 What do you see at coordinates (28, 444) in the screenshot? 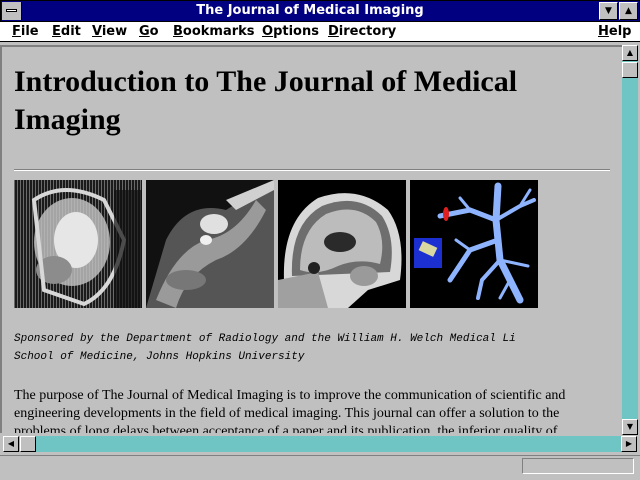
I see `horizontal-scroll-thumb` at bounding box center [28, 444].